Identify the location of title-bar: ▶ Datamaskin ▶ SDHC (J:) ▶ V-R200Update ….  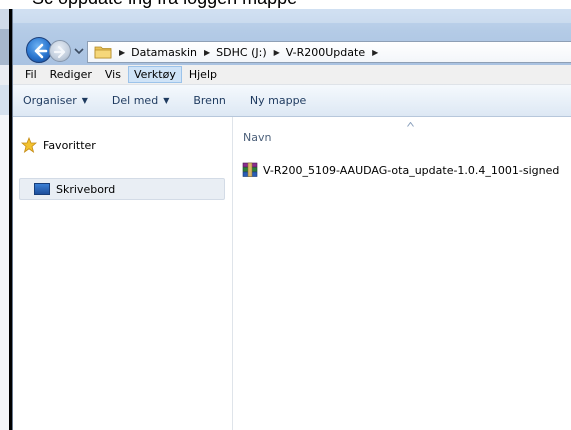
(292, 37).